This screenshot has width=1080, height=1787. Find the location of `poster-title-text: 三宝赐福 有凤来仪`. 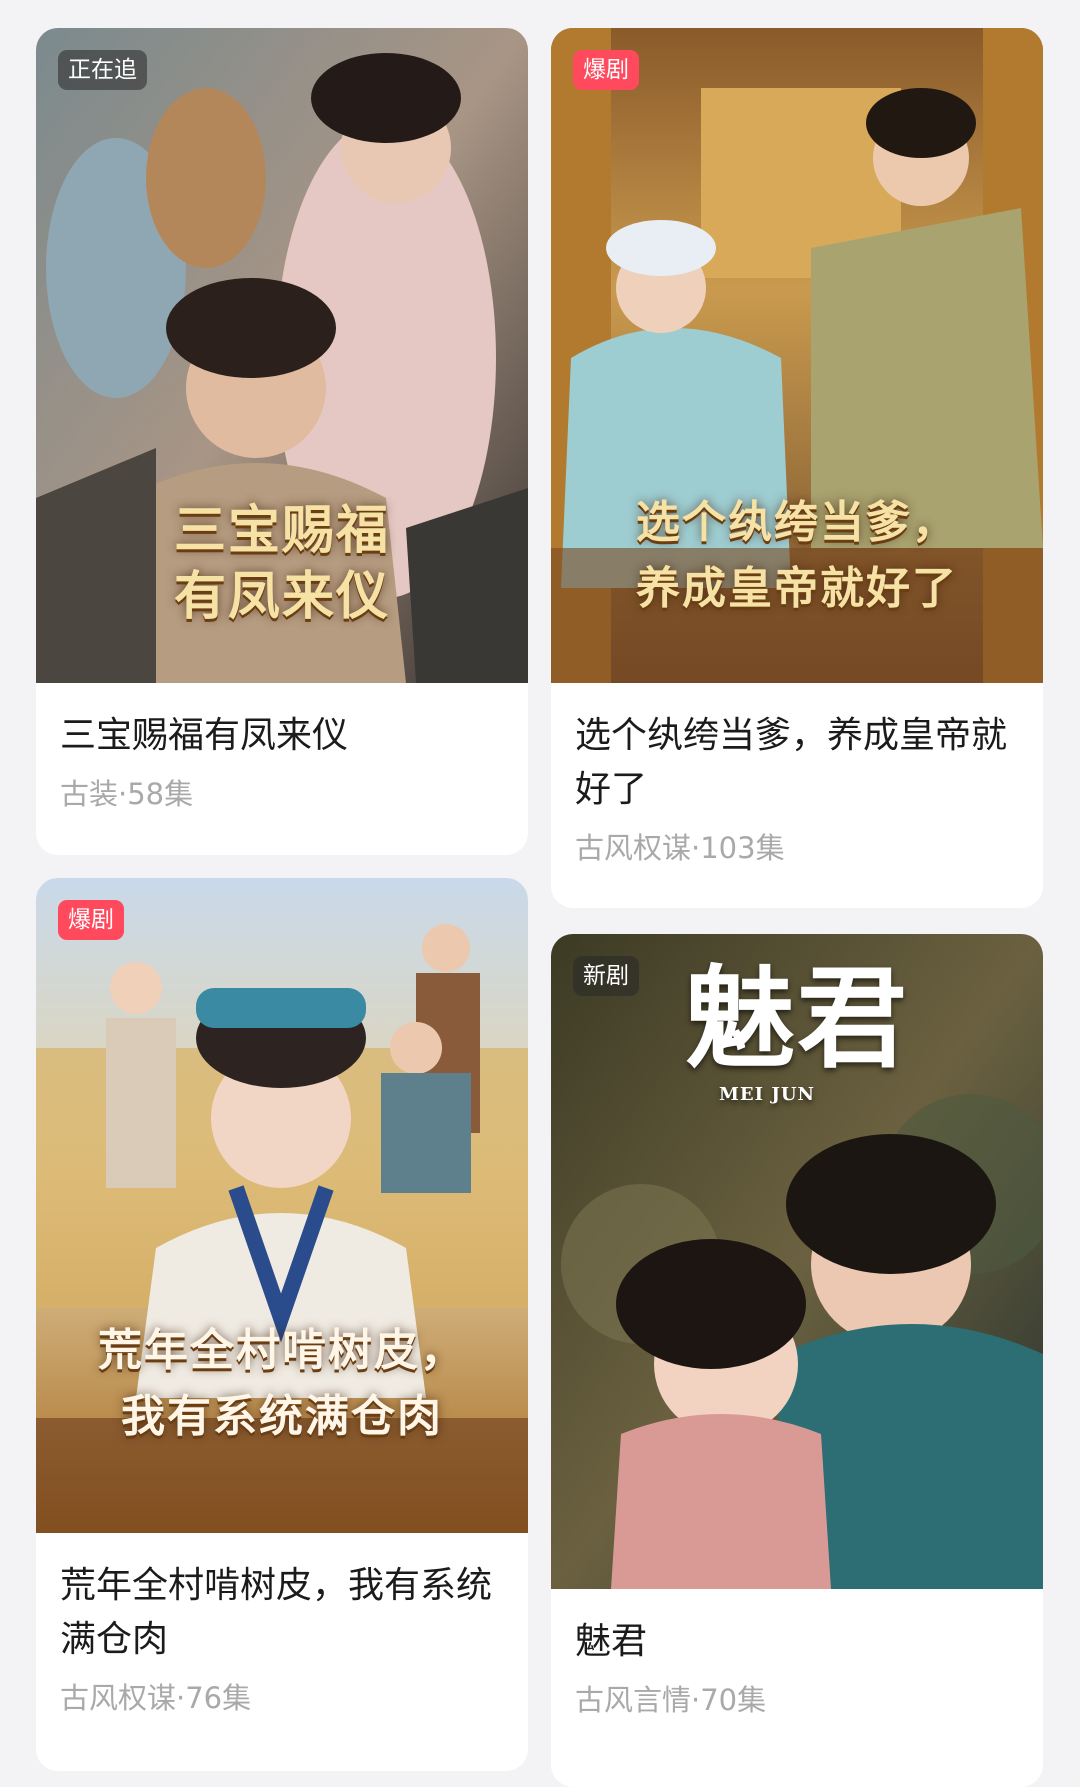

poster-title-text: 三宝赐福 有凤来仪 is located at coordinates (282, 564).